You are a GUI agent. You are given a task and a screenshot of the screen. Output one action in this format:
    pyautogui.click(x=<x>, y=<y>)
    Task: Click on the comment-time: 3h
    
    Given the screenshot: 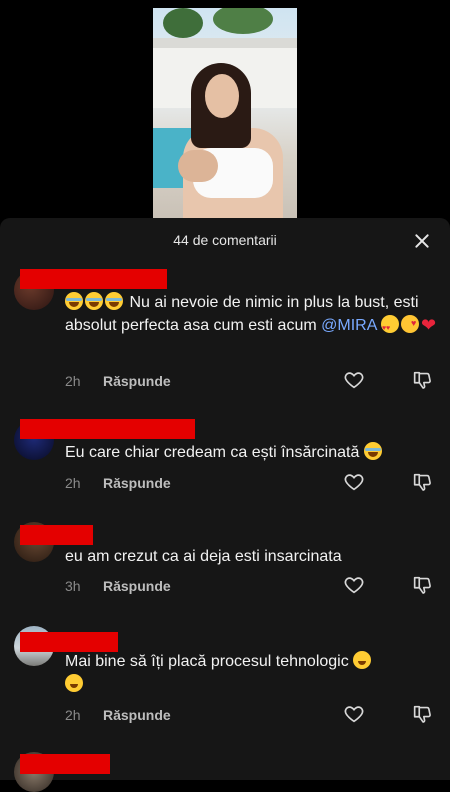 What is the action you would take?
    pyautogui.click(x=73, y=586)
    